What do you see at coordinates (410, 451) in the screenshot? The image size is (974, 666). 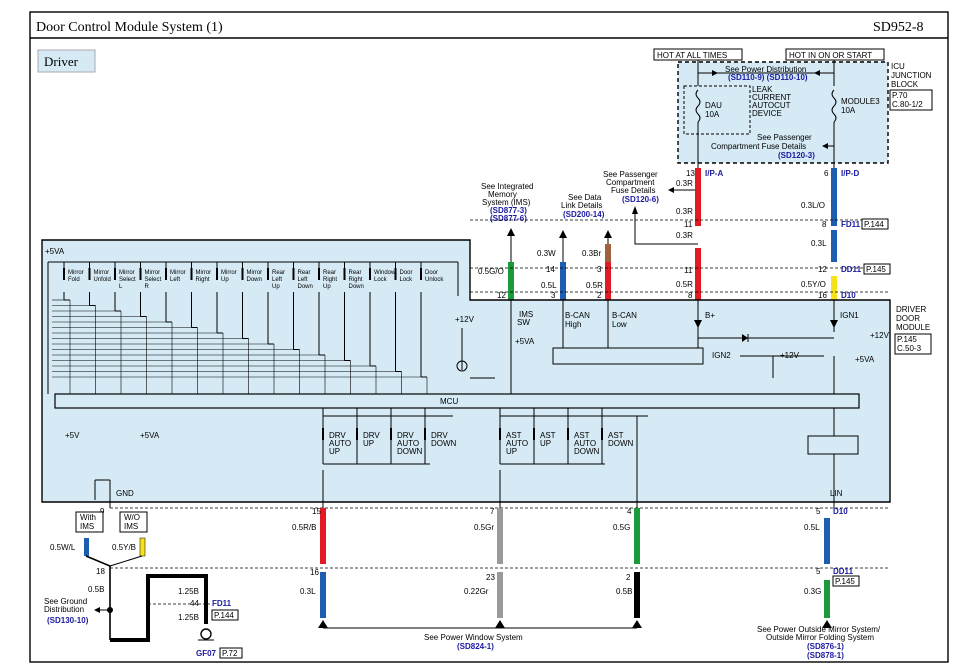 I see `drv-switch-label: DOWN` at bounding box center [410, 451].